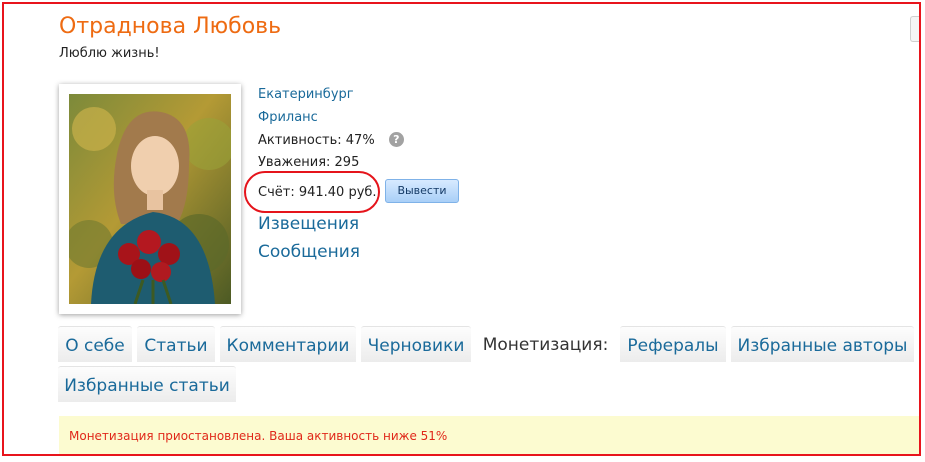 This screenshot has width=925, height=462. What do you see at coordinates (396, 139) in the screenshot?
I see `question-circle-icon: ?` at bounding box center [396, 139].